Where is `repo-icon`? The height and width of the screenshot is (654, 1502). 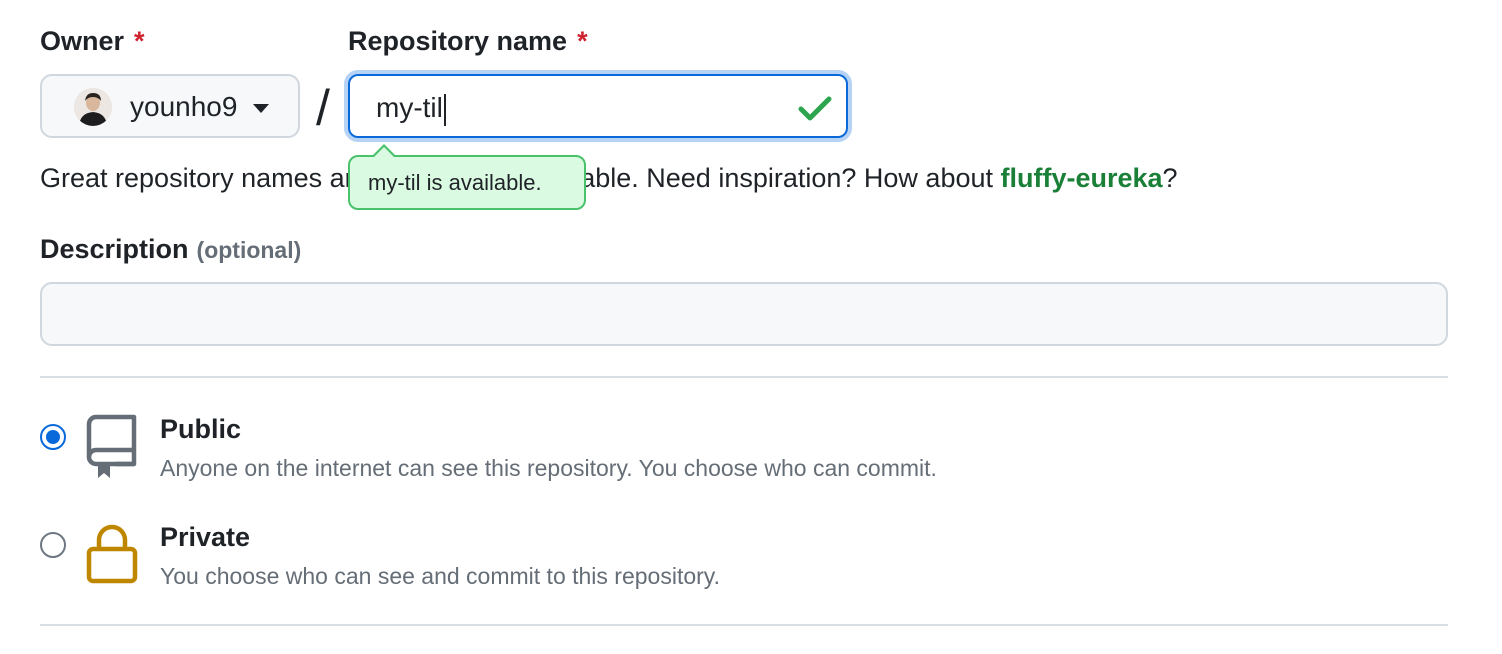 repo-icon is located at coordinates (111, 446).